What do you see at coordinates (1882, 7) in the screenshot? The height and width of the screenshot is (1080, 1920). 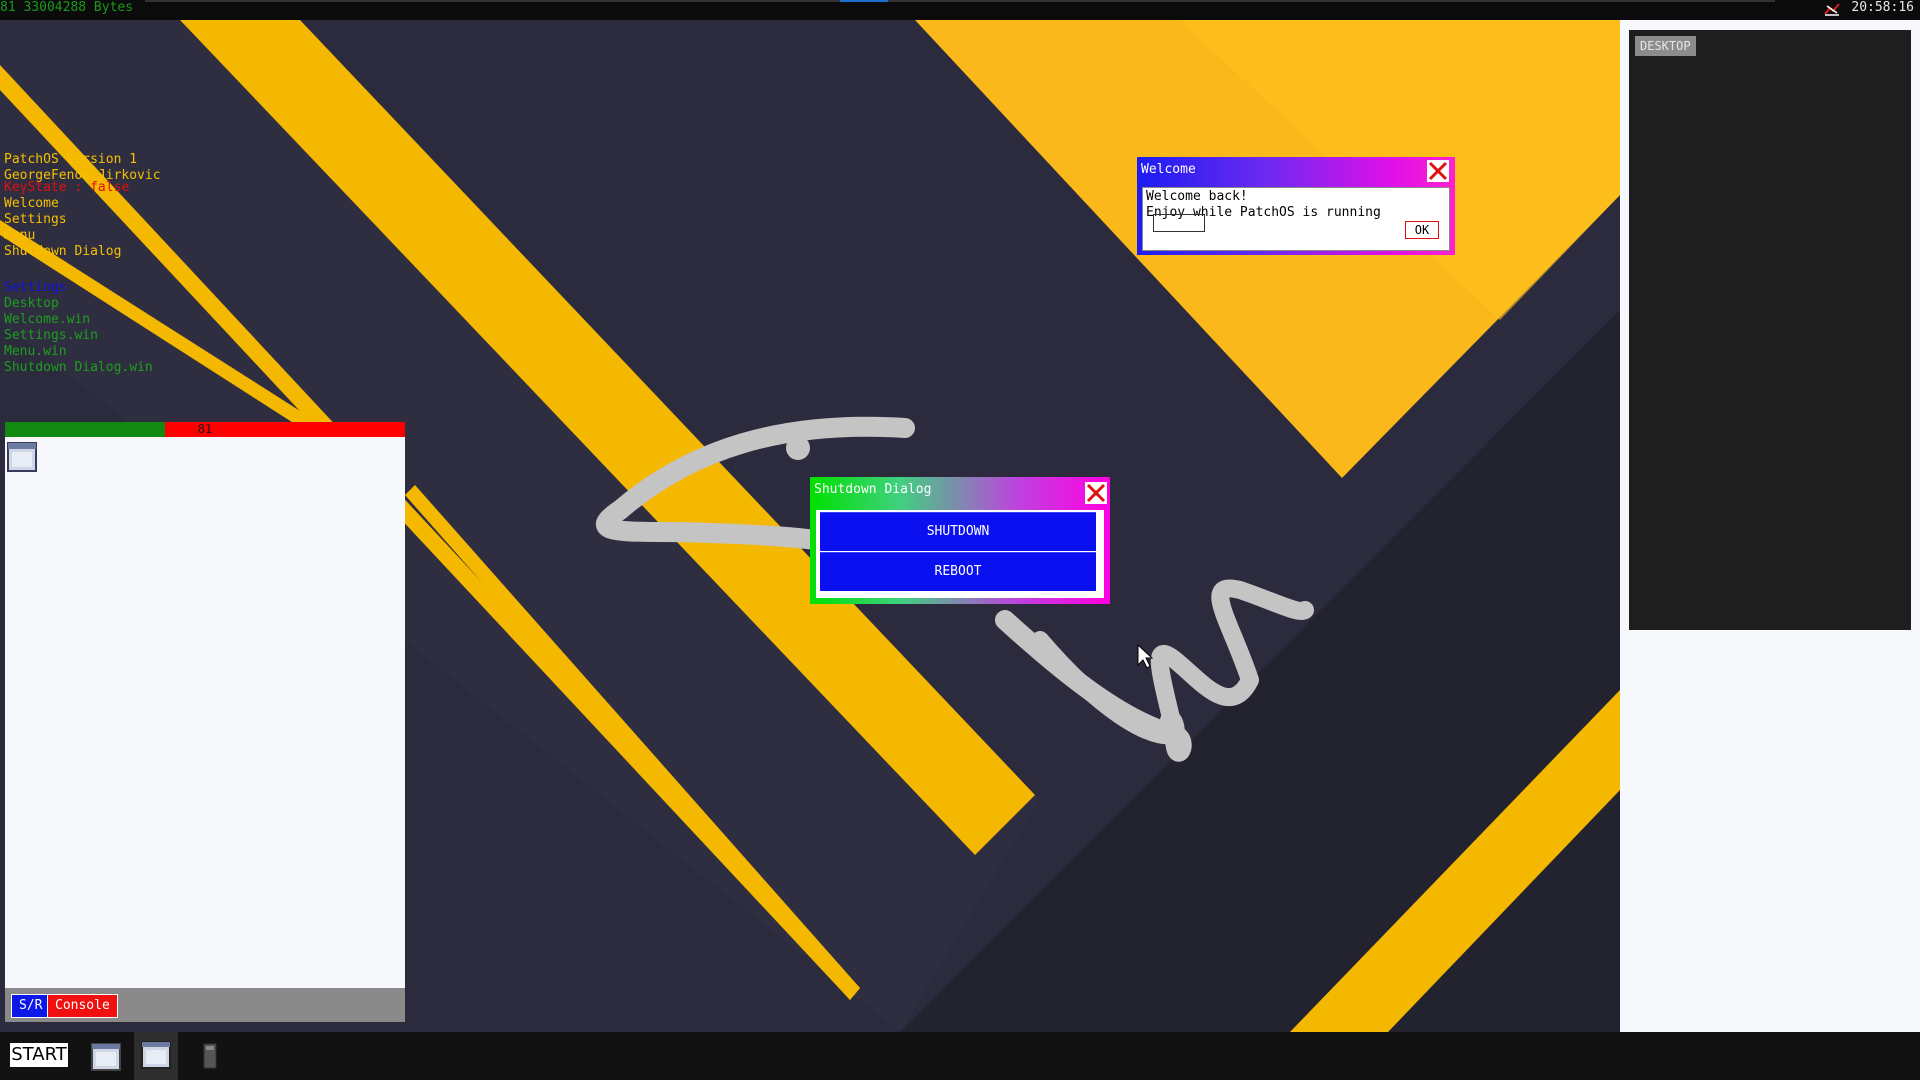 I see `clock: 20:58:16` at bounding box center [1882, 7].